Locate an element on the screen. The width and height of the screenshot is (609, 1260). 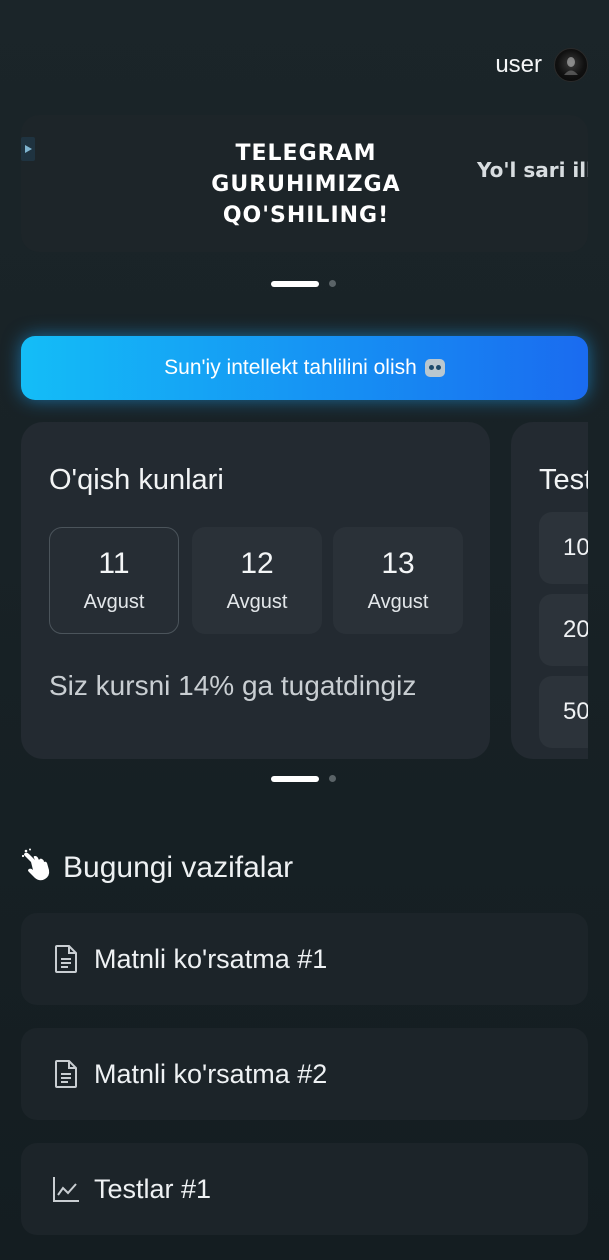
user-header: user is located at coordinates (541, 65).